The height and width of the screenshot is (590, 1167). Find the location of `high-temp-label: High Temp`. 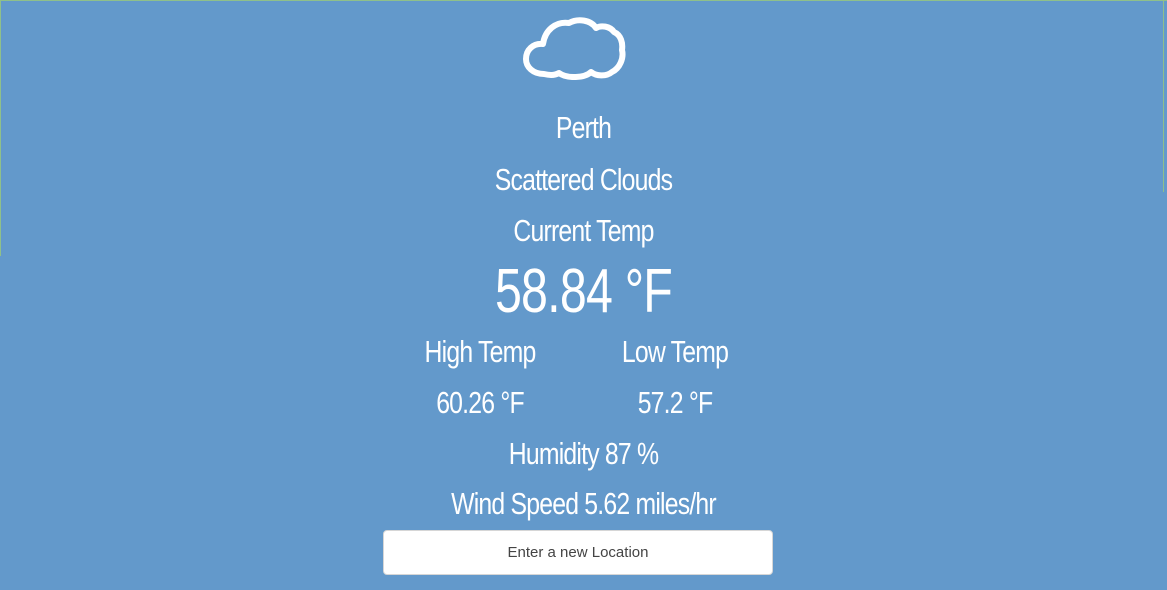

high-temp-label: High Temp is located at coordinates (480, 351).